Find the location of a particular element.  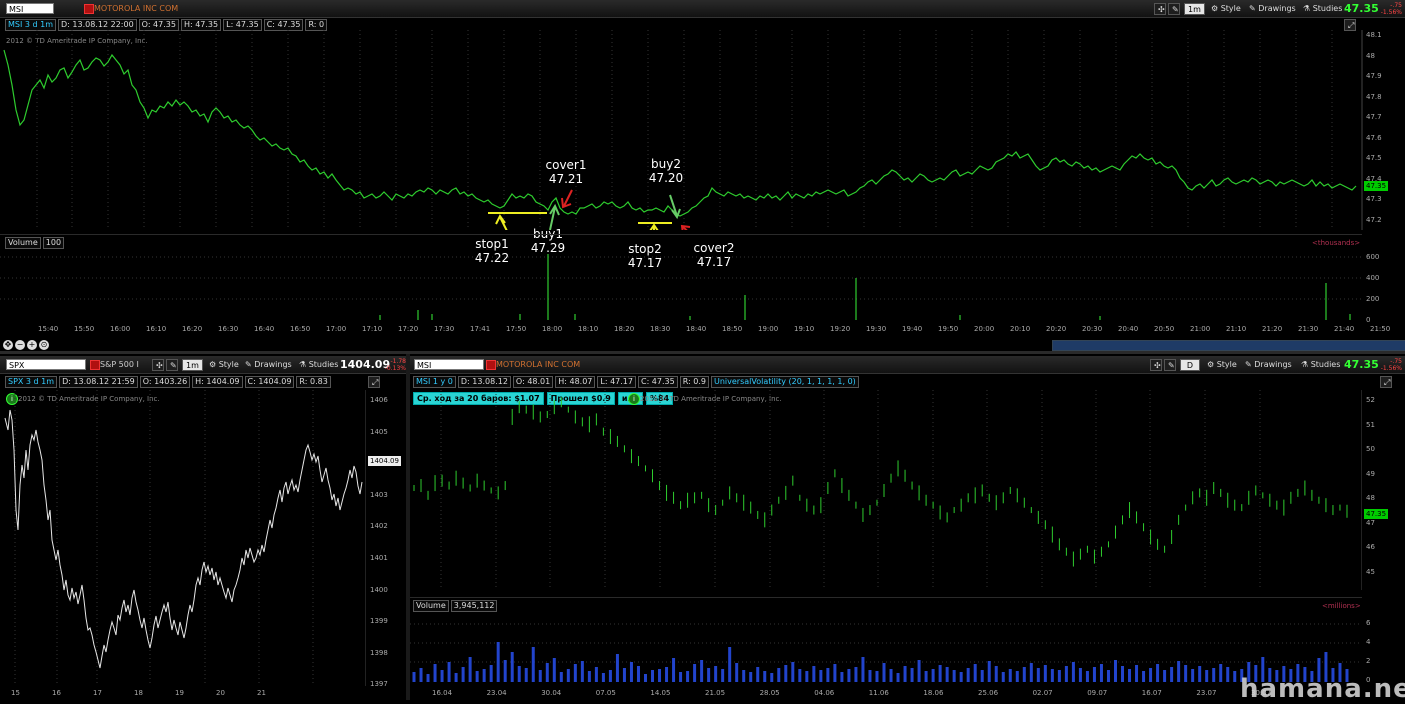

axis-tick-label: 51 is located at coordinates (1370, 424).